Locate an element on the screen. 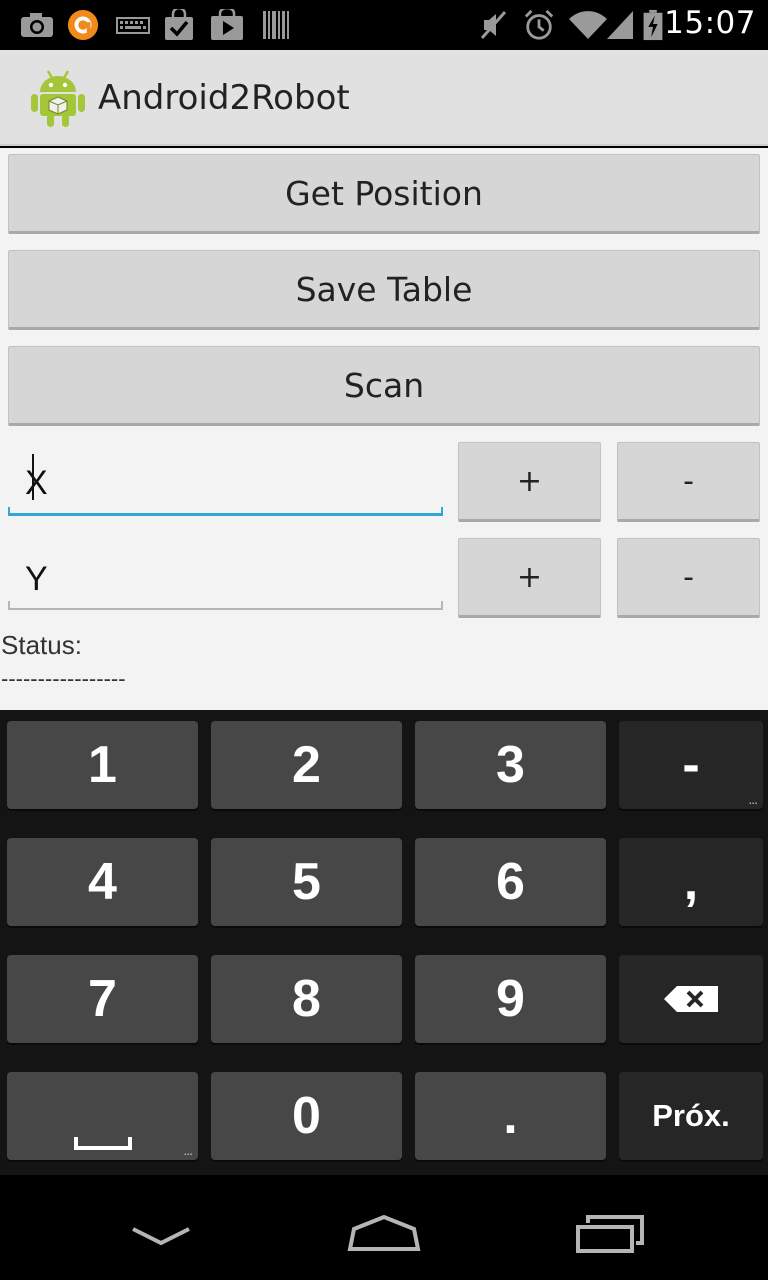  barcode-icon is located at coordinates (276, 25).